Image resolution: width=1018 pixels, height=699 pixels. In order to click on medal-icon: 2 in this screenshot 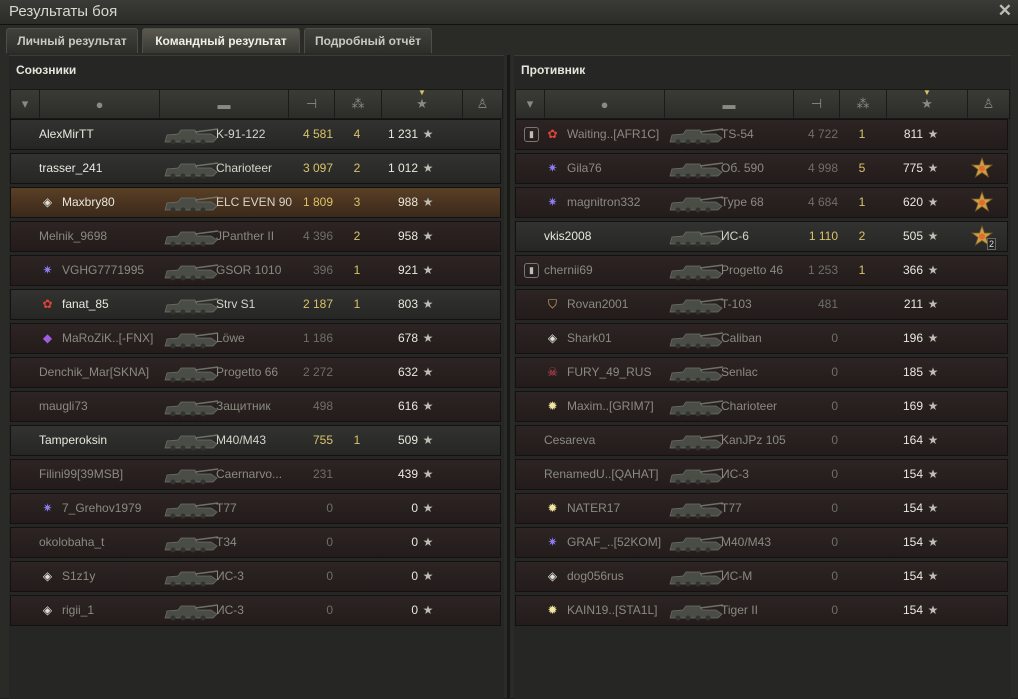, I will do `click(983, 237)`.